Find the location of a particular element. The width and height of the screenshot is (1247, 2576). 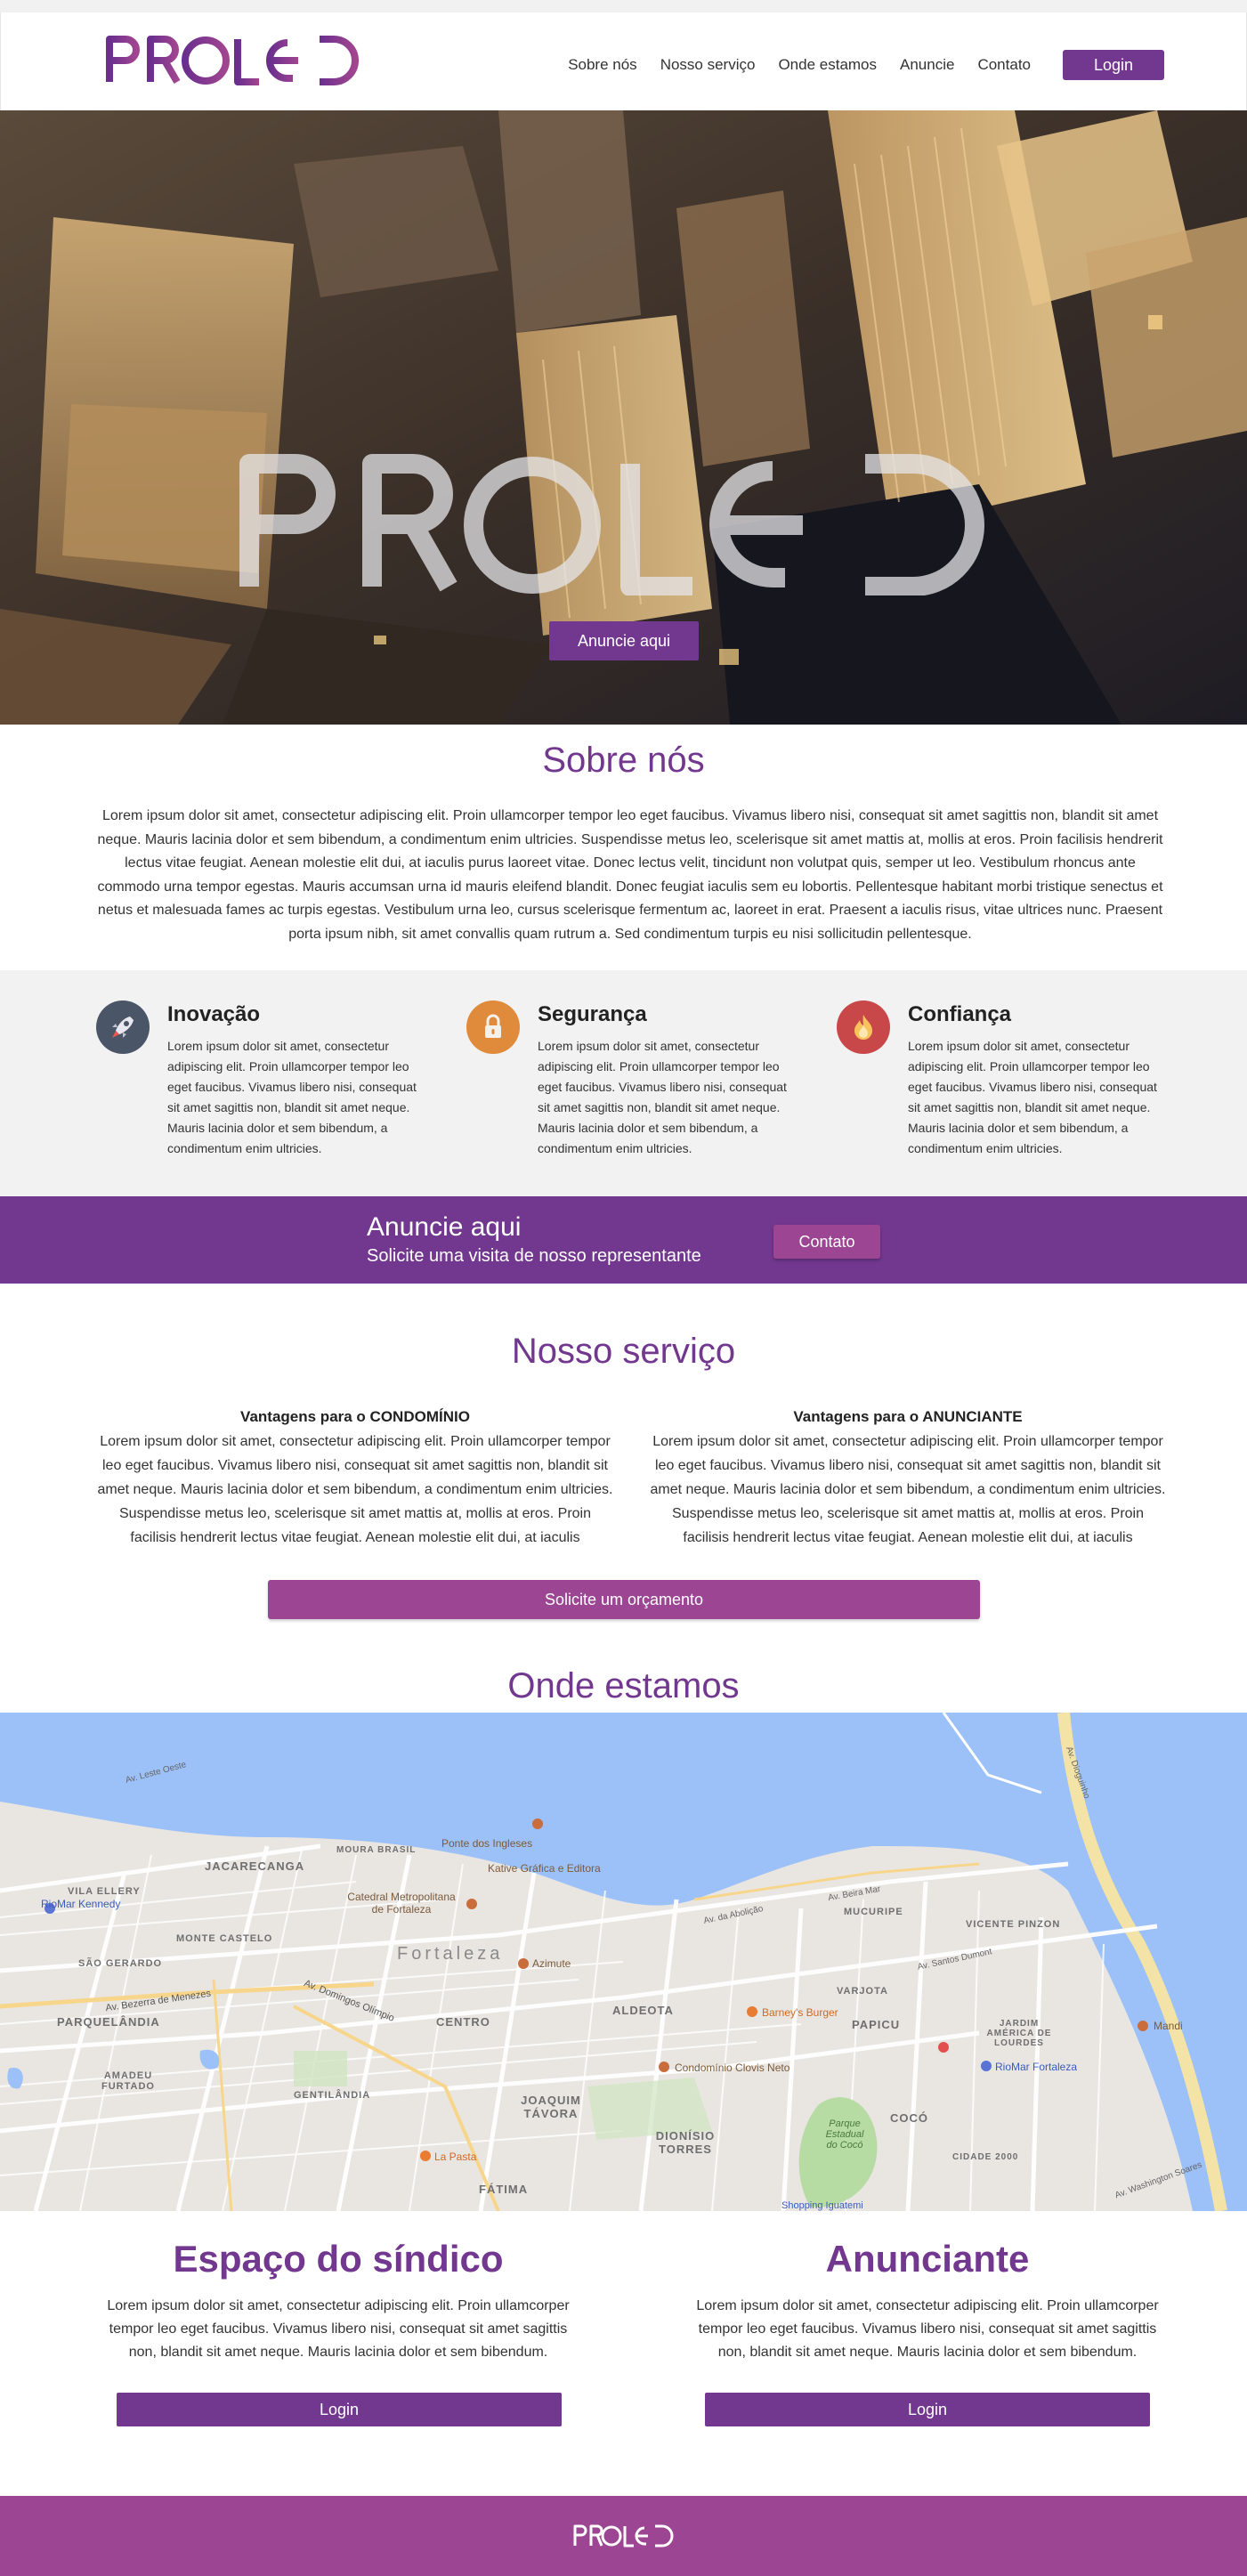

hero-anuncie-button: Anuncie aqui is located at coordinates (624, 641).